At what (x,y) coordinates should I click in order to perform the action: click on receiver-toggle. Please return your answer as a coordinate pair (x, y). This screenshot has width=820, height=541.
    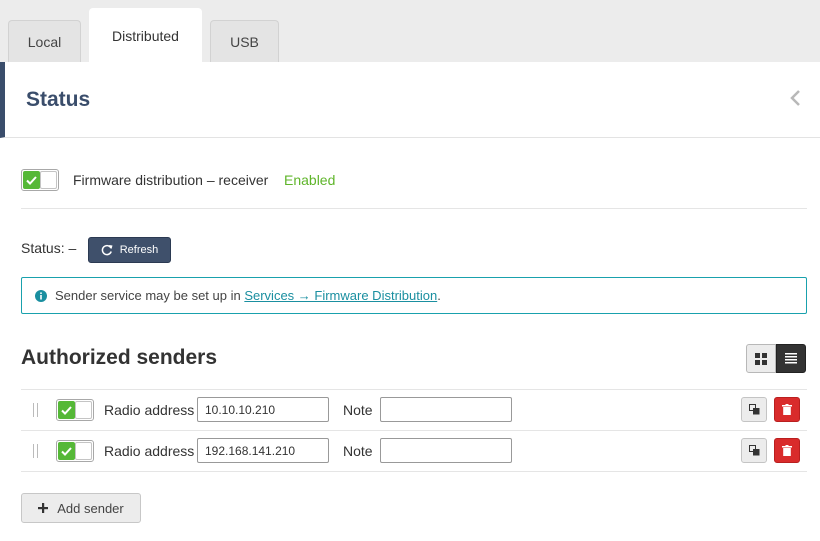
    Looking at the image, I should click on (40, 180).